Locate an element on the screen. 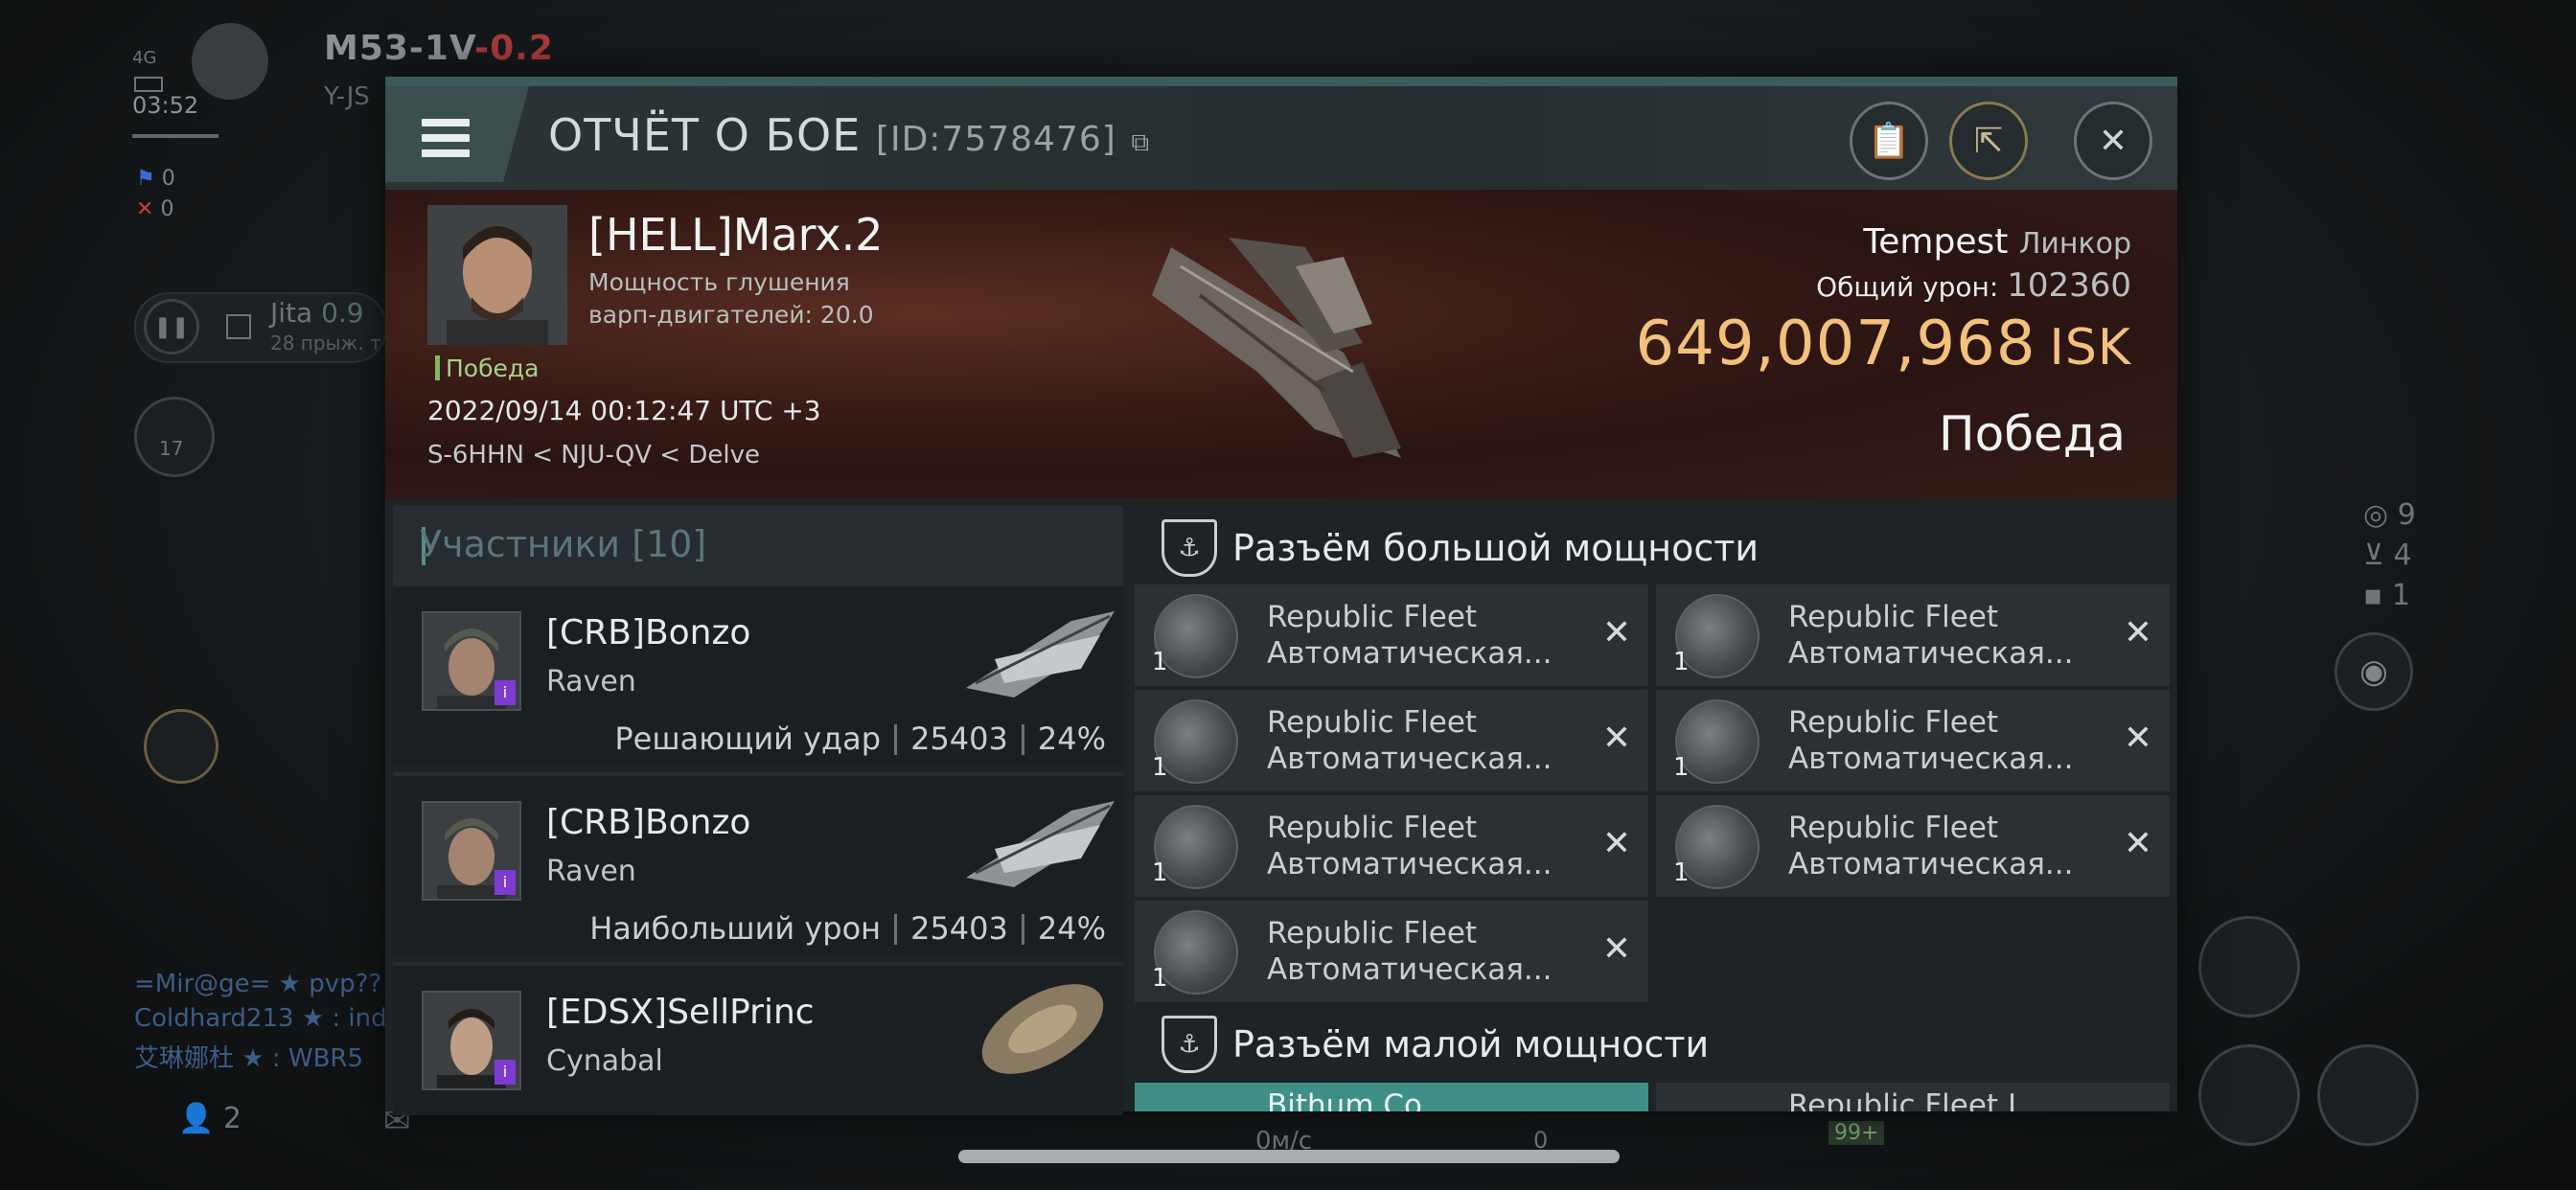  copy-icon: ⧉ is located at coordinates (1140, 143).